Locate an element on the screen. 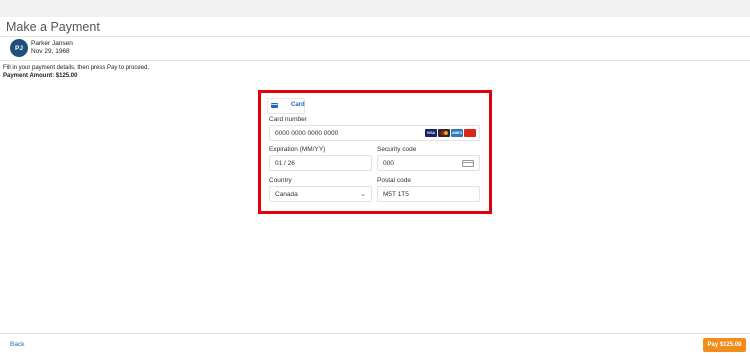  expiration-label: Expiration (MM/YY) is located at coordinates (297, 149).